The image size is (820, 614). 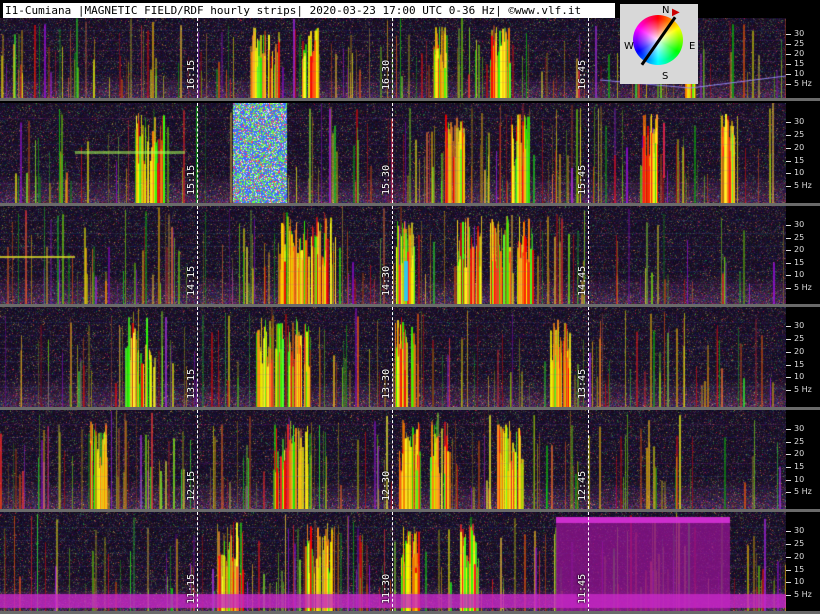 I want to click on time-label: 15:45, so click(x=583, y=179).